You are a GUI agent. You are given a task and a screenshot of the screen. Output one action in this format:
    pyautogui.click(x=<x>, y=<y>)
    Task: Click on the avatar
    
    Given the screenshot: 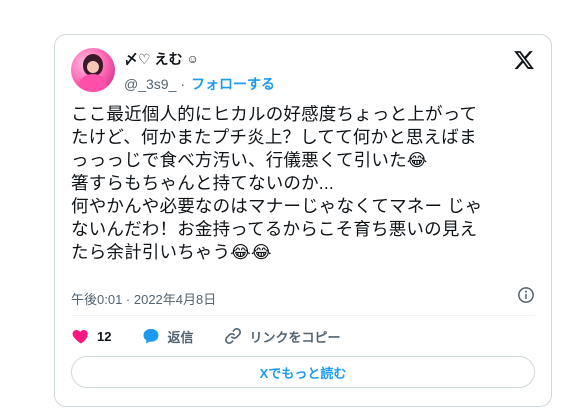 What is the action you would take?
    pyautogui.click(x=93, y=70)
    